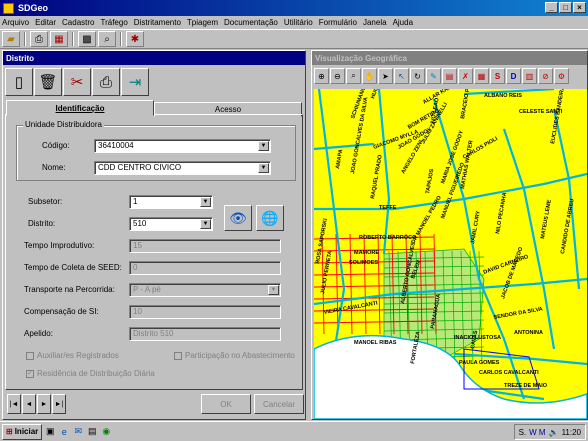  I want to click on zoom-window-icon: ⌕, so click(353, 76).